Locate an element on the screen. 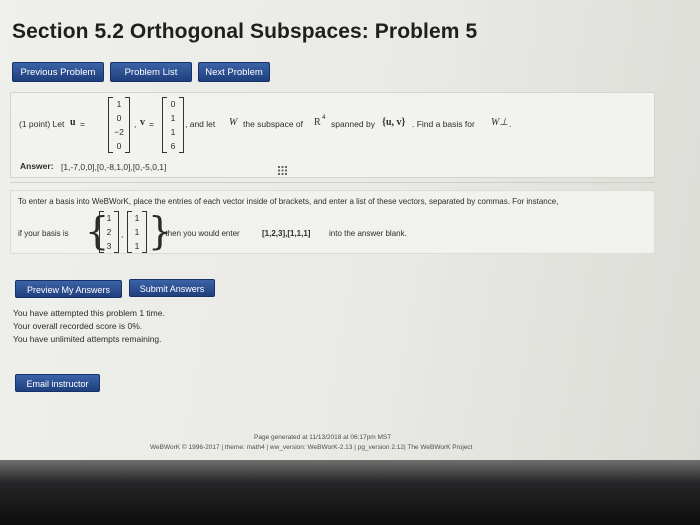 Image resolution: width=700 pixels, height=525 pixels. span-set: {u, v} is located at coordinates (394, 122).